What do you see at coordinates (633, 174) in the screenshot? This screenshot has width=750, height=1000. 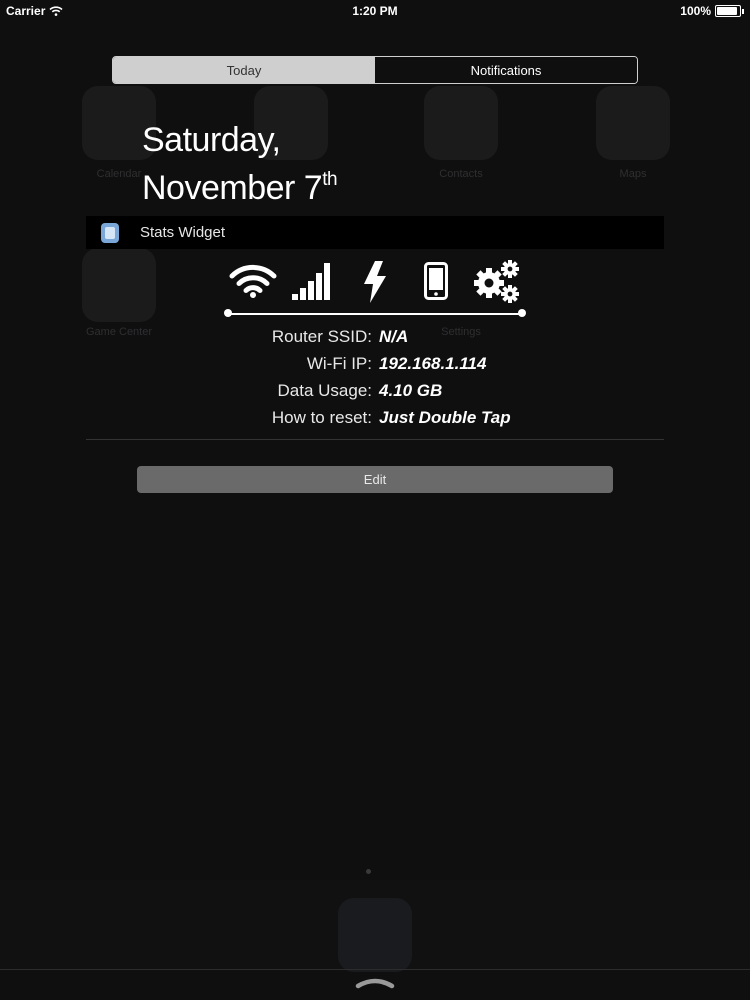 I see `background-app-label: Maps` at bounding box center [633, 174].